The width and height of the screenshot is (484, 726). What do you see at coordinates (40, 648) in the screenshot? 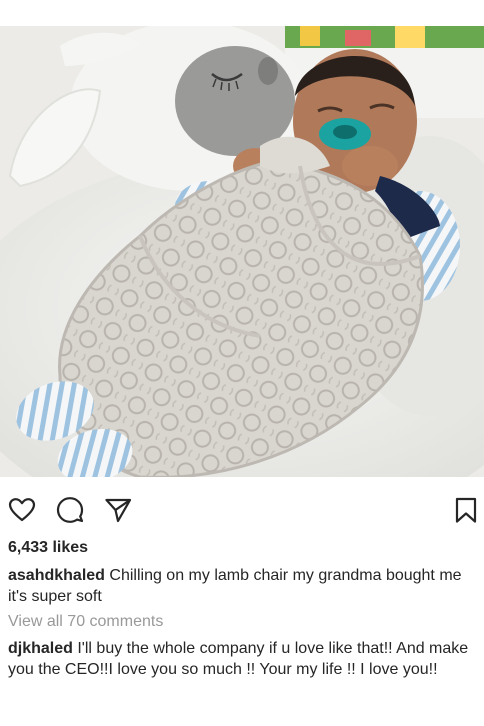
I see `comment-username: djkhaled` at bounding box center [40, 648].